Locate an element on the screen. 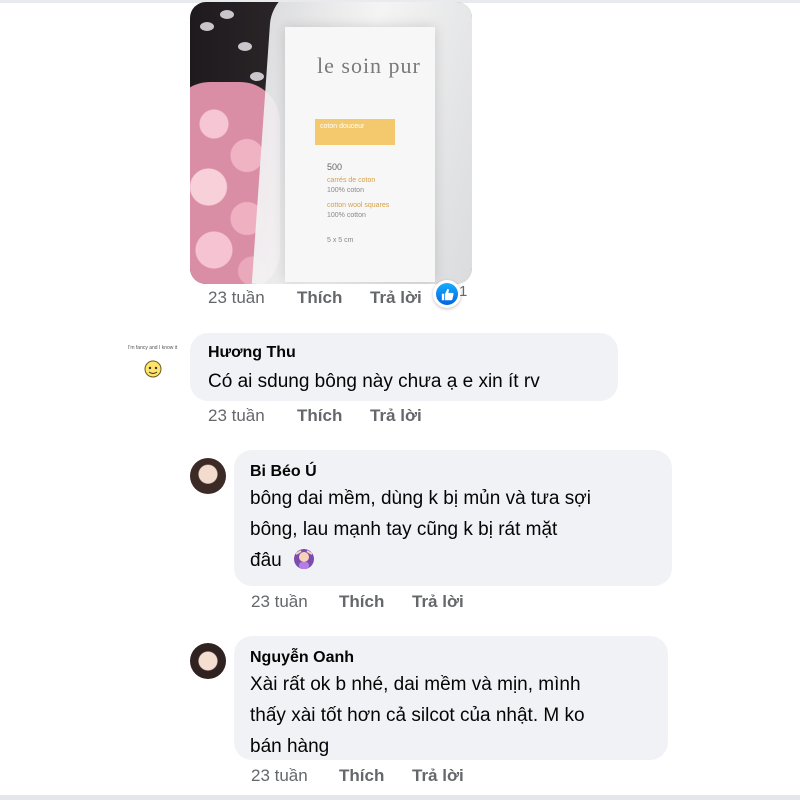 This screenshot has height=800, width=800. avatar-huong-thu is located at coordinates (153, 369).